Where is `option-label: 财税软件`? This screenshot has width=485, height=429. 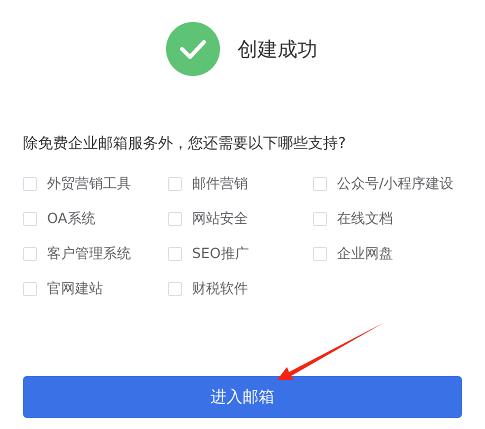 option-label: 财税软件 is located at coordinates (220, 289).